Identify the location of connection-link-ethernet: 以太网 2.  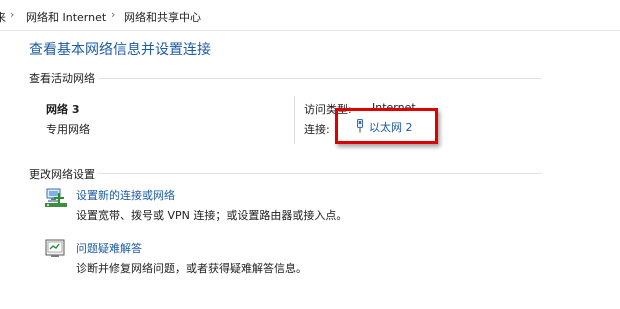
(384, 127).